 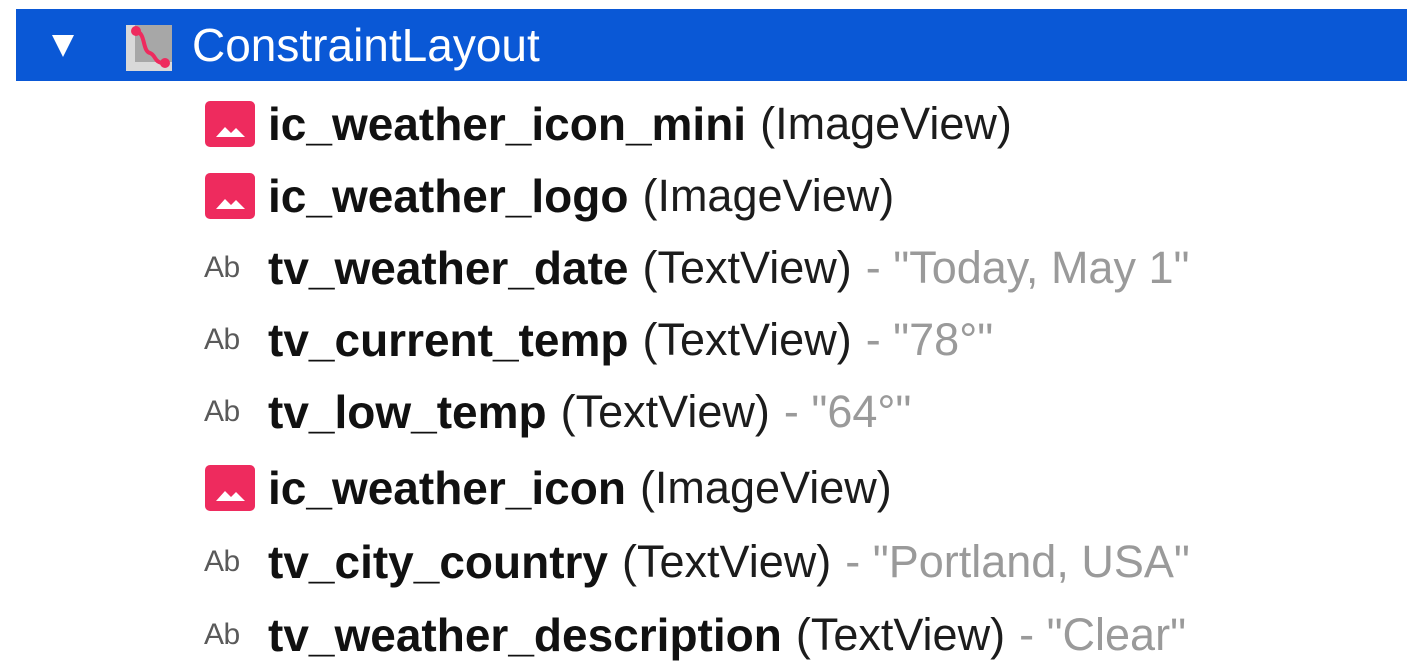 I want to click on tree-row-ic-weather-logo: ic_weather_logo (ImageView), so click(x=556, y=196).